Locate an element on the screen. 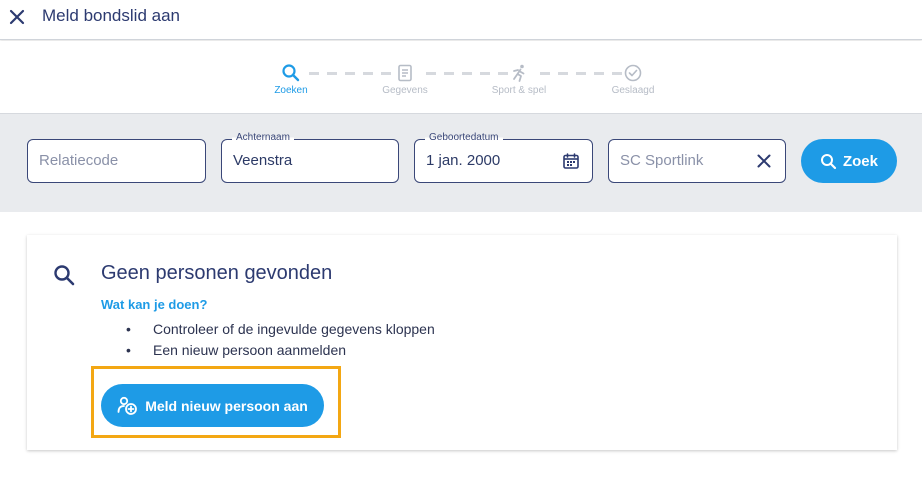 Image resolution: width=922 pixels, height=477 pixels. check-circle-icon is located at coordinates (633, 73).